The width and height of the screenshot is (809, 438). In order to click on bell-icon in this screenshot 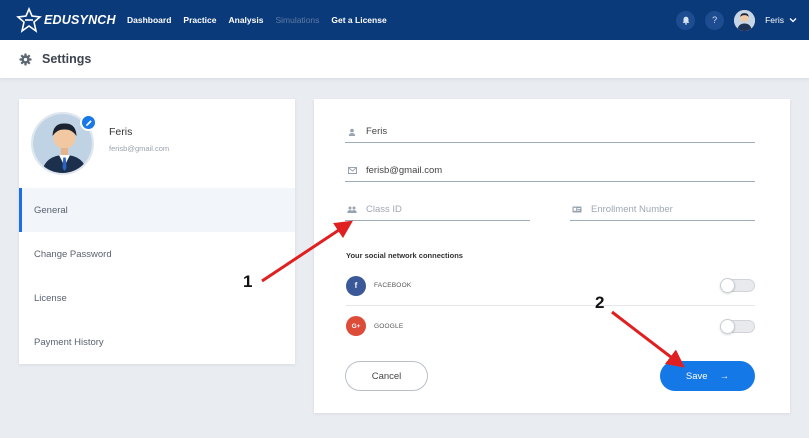, I will do `click(686, 20)`.